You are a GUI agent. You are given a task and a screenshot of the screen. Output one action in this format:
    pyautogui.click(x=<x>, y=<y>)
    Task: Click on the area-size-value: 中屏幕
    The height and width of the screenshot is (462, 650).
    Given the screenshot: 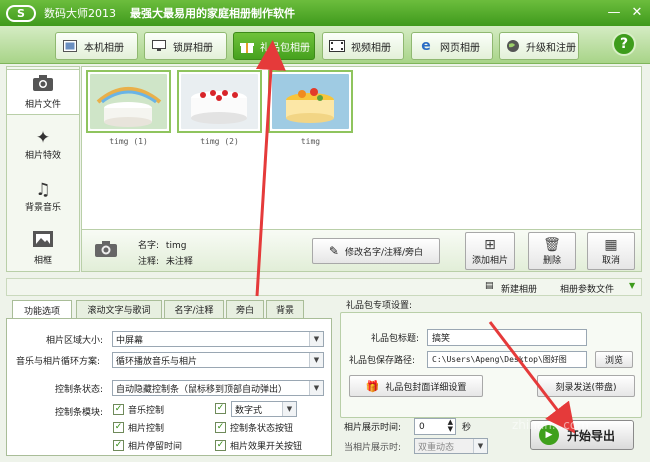 What is the action you would take?
    pyautogui.click(x=130, y=340)
    